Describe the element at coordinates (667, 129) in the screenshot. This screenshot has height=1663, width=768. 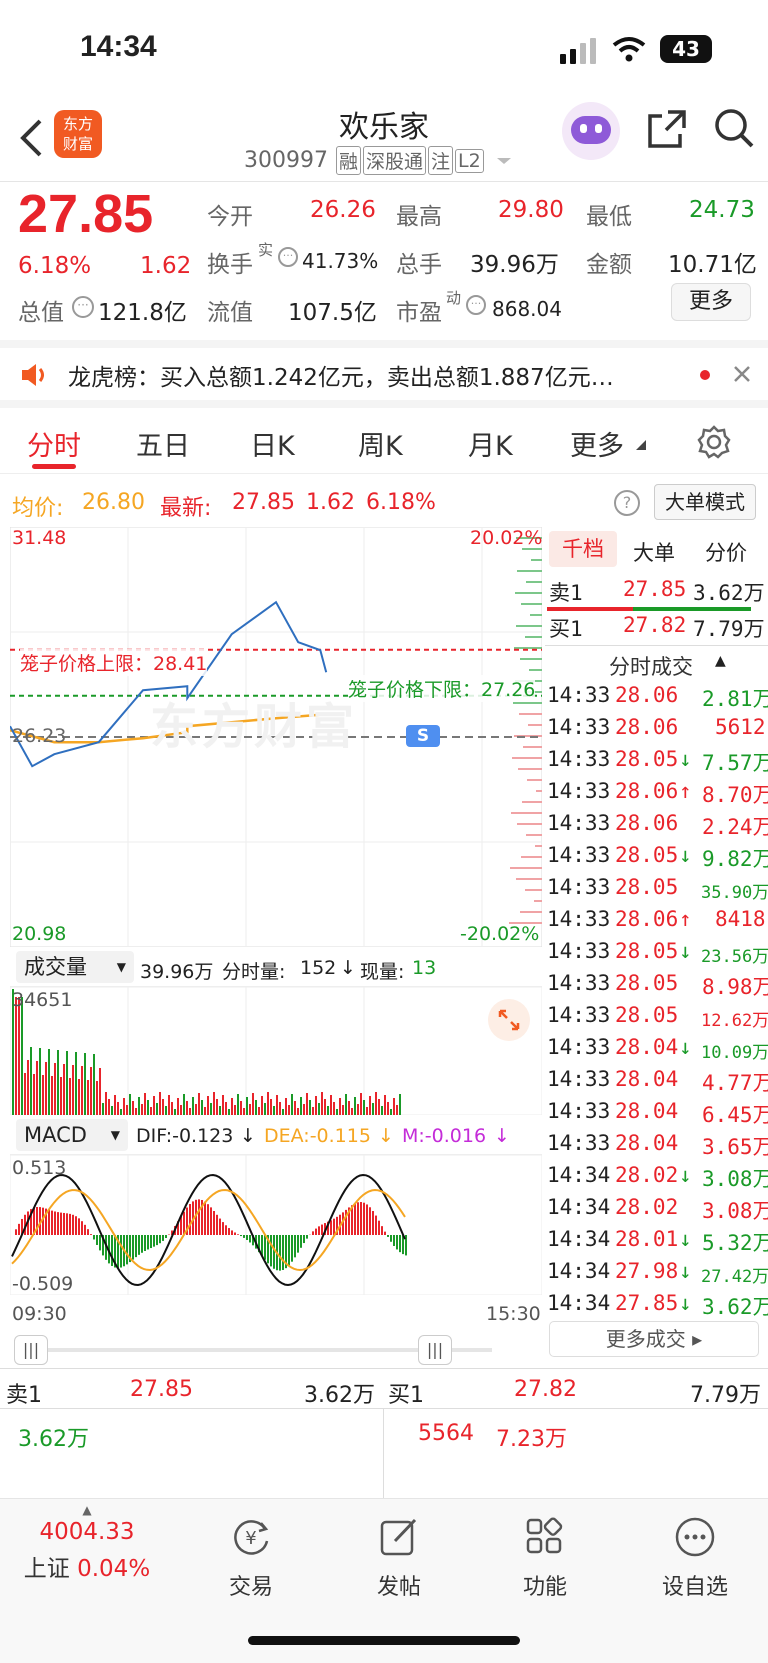
I see `share-icon` at that location.